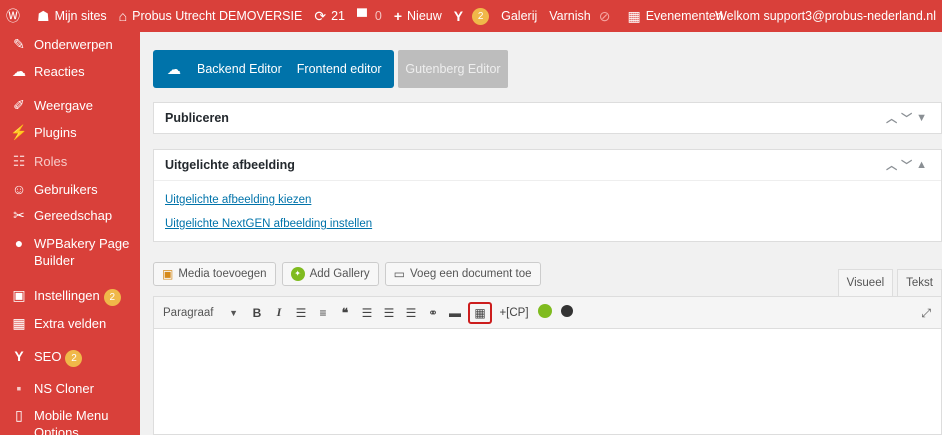 The height and width of the screenshot is (435, 942). What do you see at coordinates (338, 16) in the screenshot?
I see `updates-count: 21` at bounding box center [338, 16].